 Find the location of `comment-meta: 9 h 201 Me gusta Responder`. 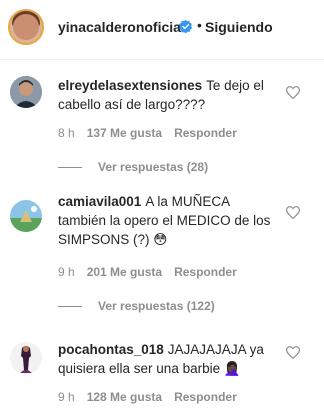

comment-meta: 9 h 201 Me gusta Responder is located at coordinates (153, 272).